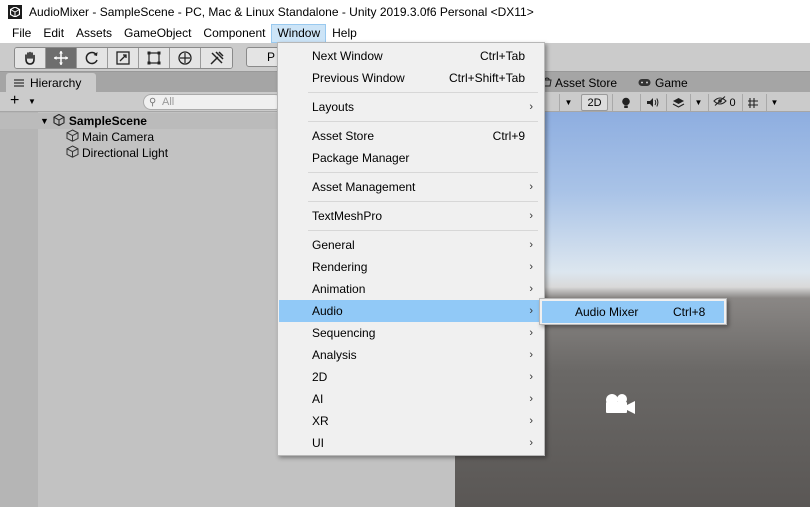 This screenshot has width=810, height=507. Describe the element at coordinates (19, 83) in the screenshot. I see `hamburger-icon` at that location.